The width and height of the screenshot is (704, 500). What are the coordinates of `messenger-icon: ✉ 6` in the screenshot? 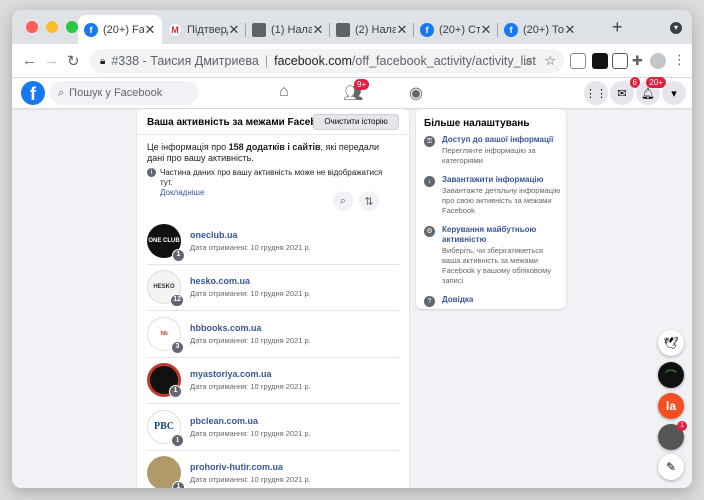 It's located at (625, 91).